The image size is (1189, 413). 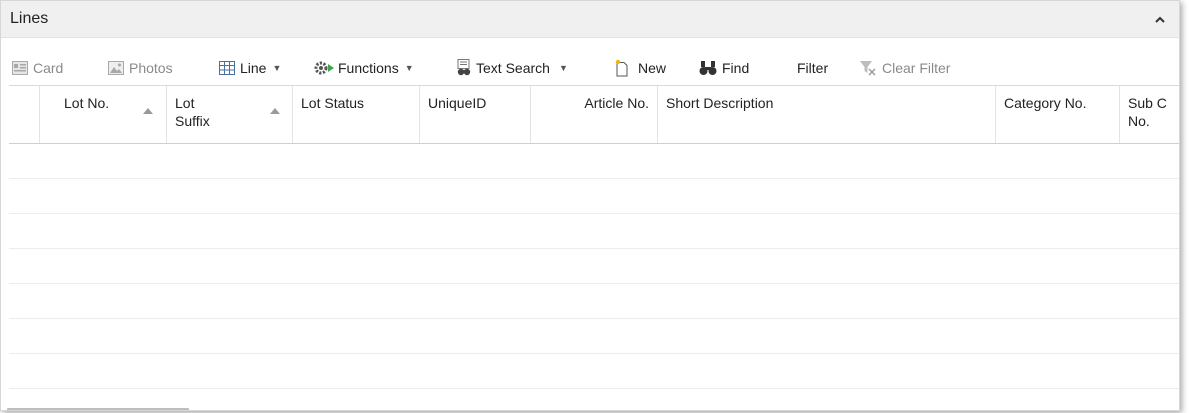 What do you see at coordinates (192, 121) in the screenshot?
I see `column-header-label-line2: Suffix` at bounding box center [192, 121].